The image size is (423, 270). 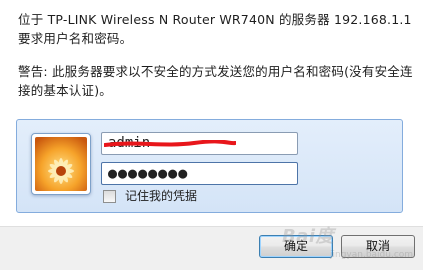 I want to click on remember-credentials-checkbox, so click(x=109, y=196).